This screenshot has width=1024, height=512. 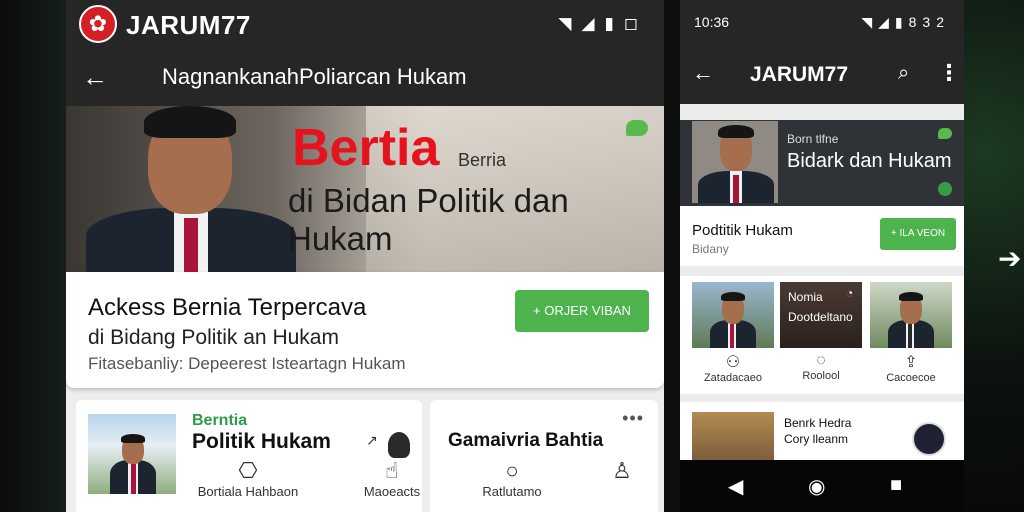 I want to click on grid-item-3: ⇪ Cacoecoe, so click(x=911, y=368).